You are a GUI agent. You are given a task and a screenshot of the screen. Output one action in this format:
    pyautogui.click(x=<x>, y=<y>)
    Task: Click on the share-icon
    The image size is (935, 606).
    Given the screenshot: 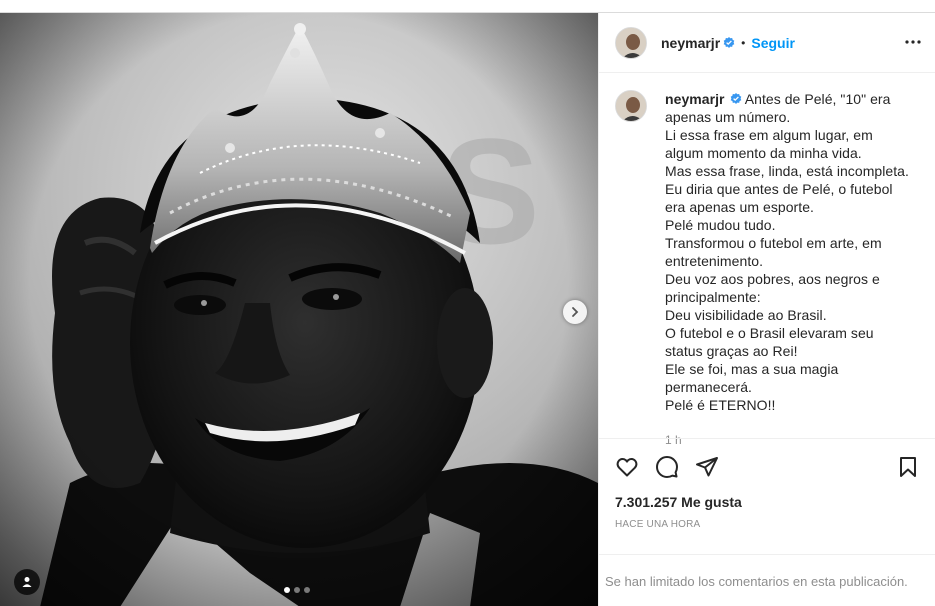 What is the action you would take?
    pyautogui.click(x=707, y=467)
    